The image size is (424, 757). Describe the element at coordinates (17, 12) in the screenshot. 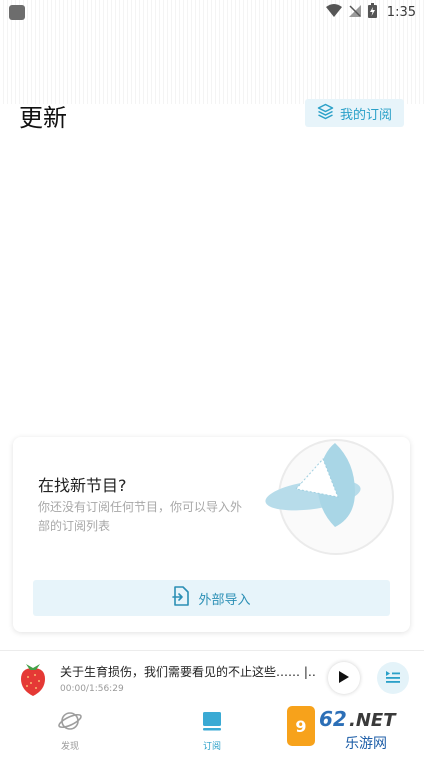

I see `app-notification-icon` at that location.